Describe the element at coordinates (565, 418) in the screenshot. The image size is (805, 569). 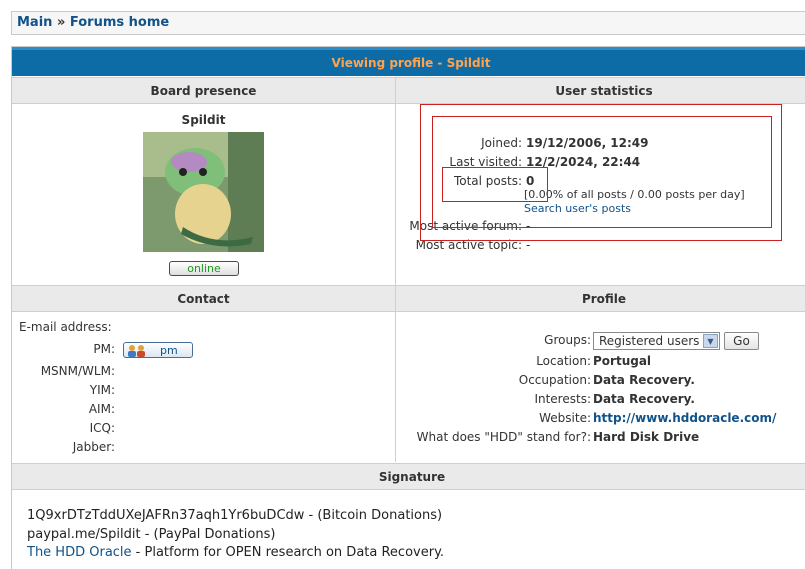
I see `website-label: Website:` at that location.